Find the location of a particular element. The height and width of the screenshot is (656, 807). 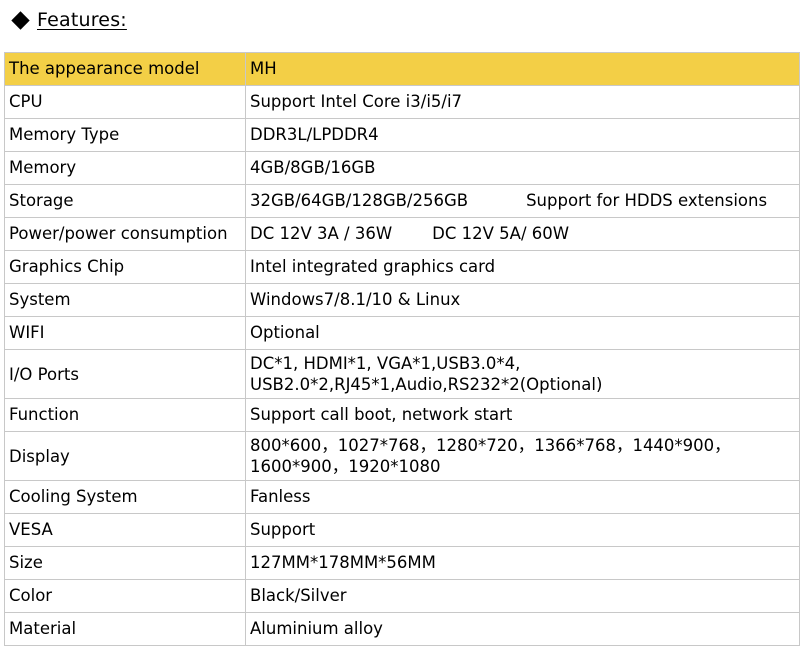

row-label: Material is located at coordinates (125, 629).